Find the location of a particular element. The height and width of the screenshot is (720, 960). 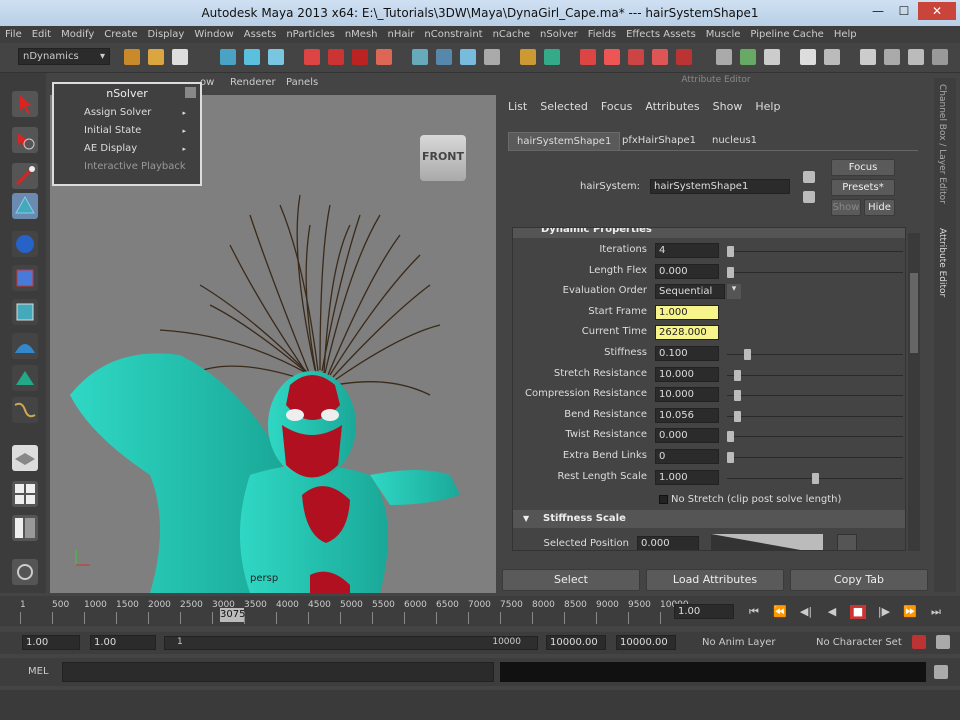

show-manipulator-icon is located at coordinates (25, 378).